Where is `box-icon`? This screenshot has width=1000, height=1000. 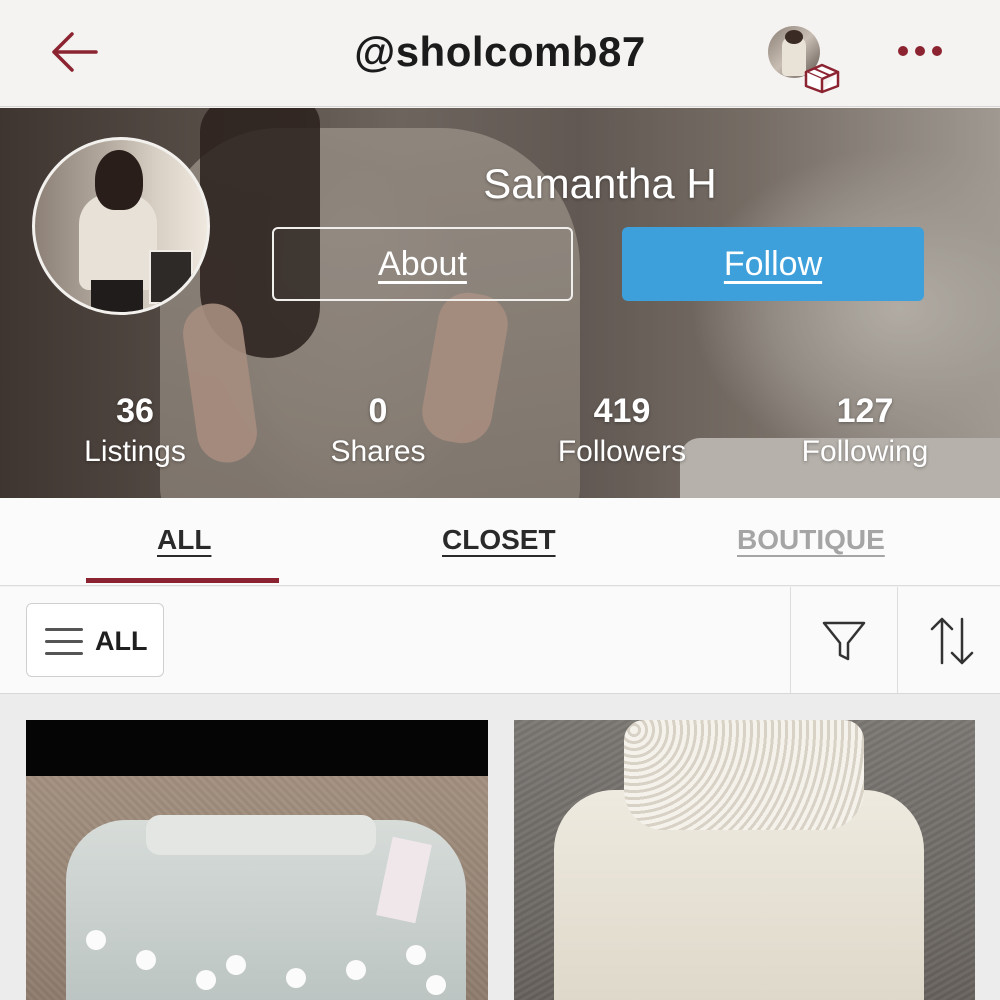 box-icon is located at coordinates (822, 78).